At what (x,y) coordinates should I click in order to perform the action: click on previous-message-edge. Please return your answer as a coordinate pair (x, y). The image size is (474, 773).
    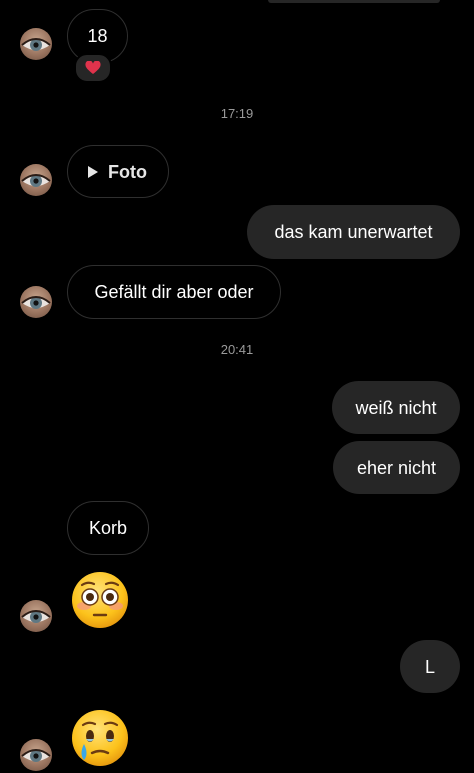
    Looking at the image, I should click on (354, 1).